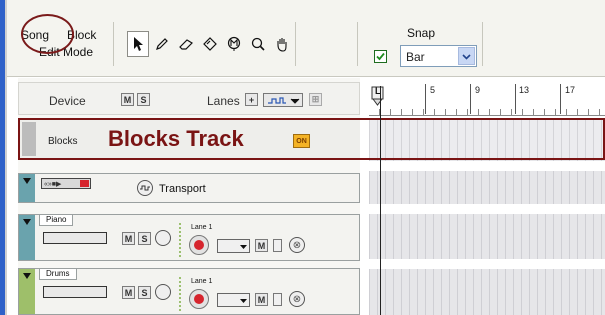 This screenshot has width=605, height=315. What do you see at coordinates (380, 200) in the screenshot?
I see `song-position-line` at bounding box center [380, 200].